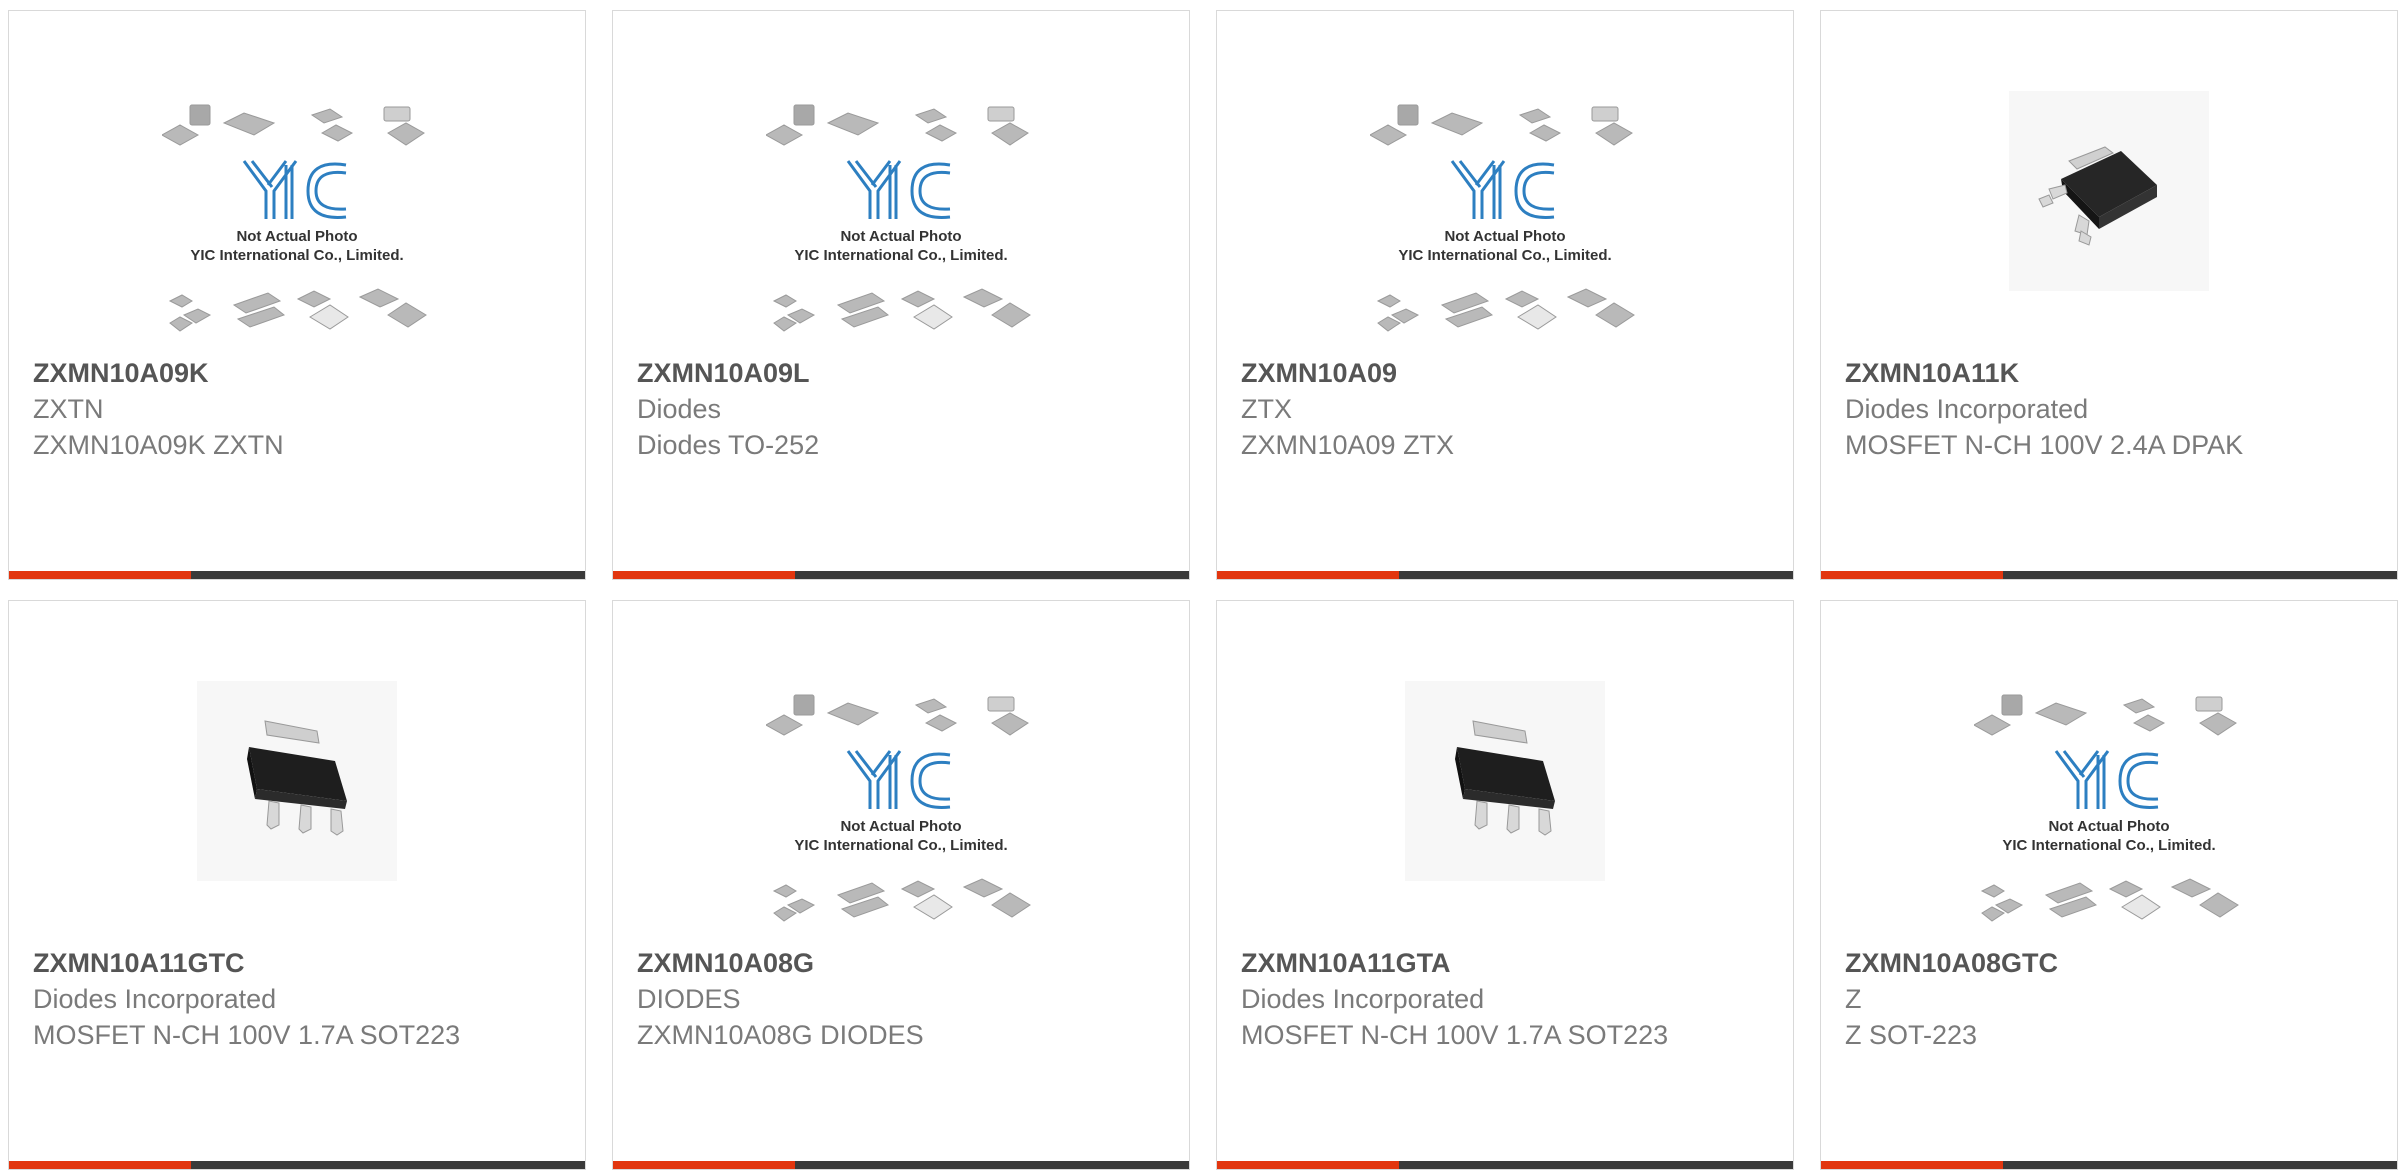 This screenshot has width=2400, height=1170. Describe the element at coordinates (903, 409) in the screenshot. I see `product-info: ZXMN10A09L Diodes Diodes TO-252` at that location.